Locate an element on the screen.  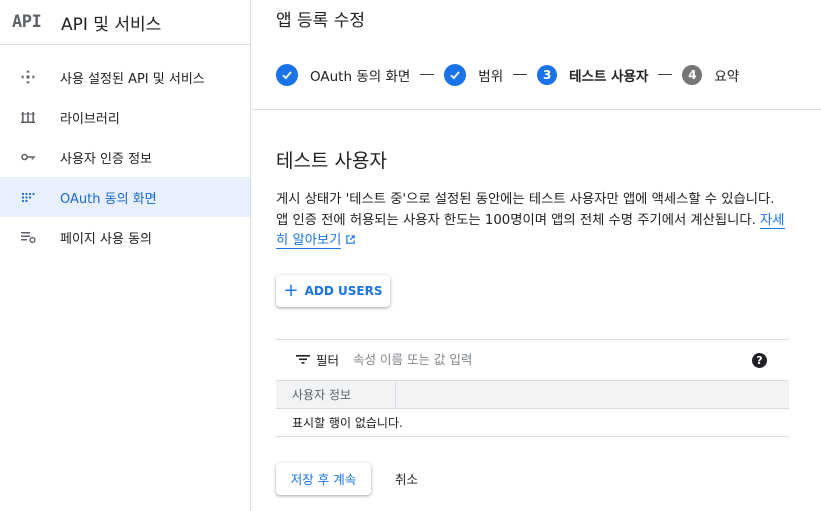
step-label: OAuth 동의 화면 is located at coordinates (360, 76).